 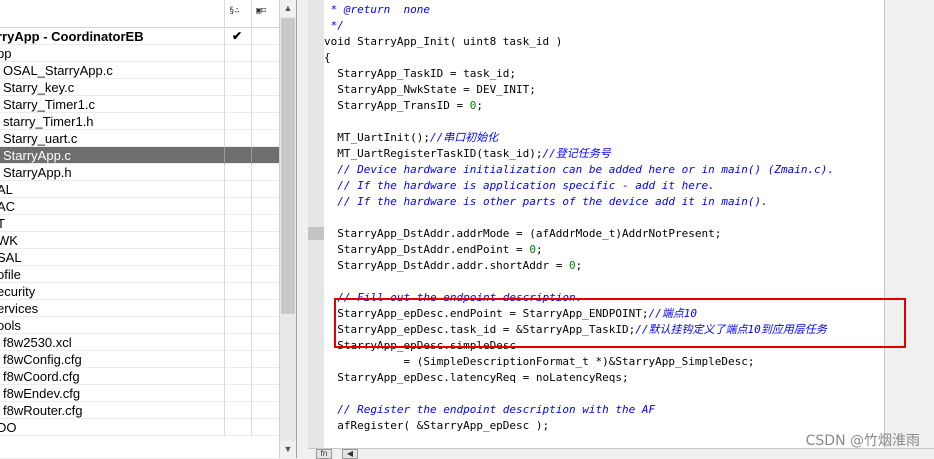 What do you see at coordinates (261, 11) in the screenshot?
I see `build-column-icon: ▣⌗` at bounding box center [261, 11].